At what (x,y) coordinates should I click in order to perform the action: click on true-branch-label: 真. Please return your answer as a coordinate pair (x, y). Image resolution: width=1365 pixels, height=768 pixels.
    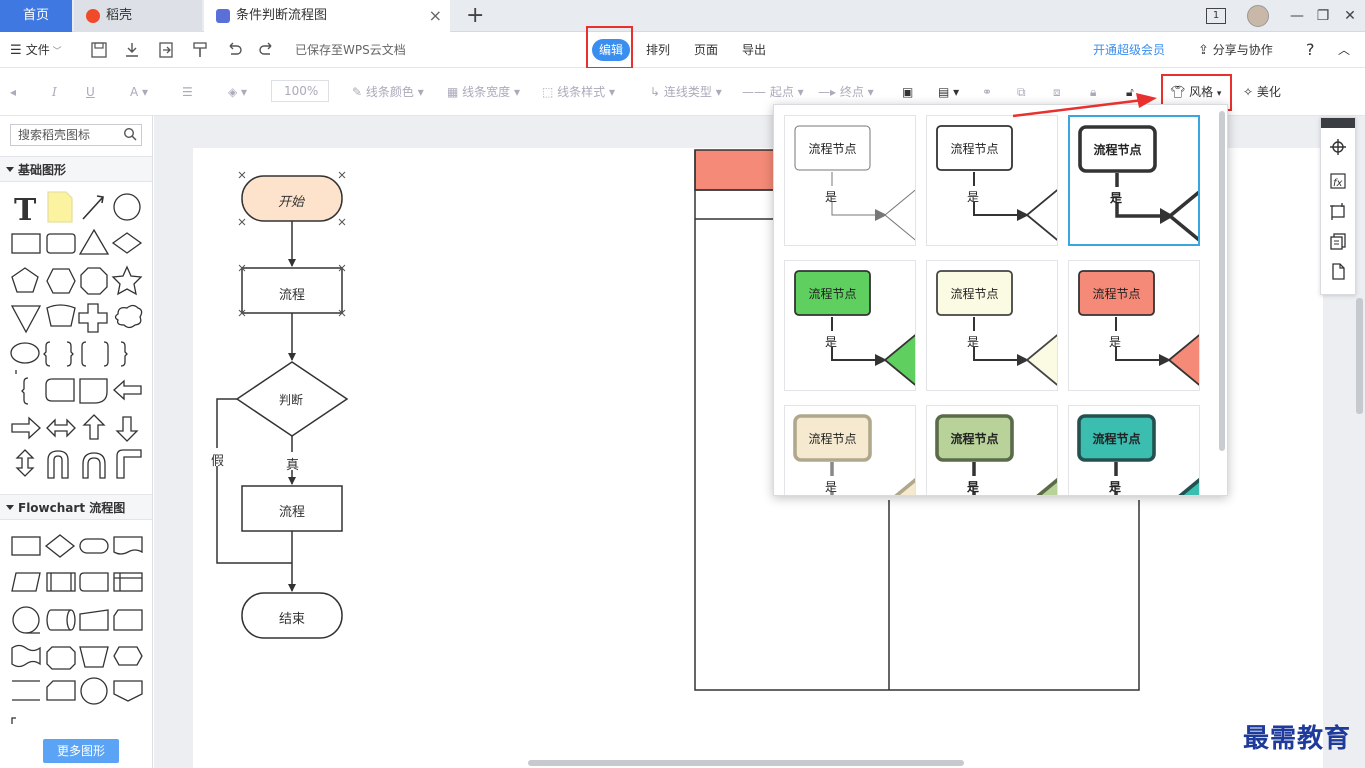
    Looking at the image, I should click on (293, 465).